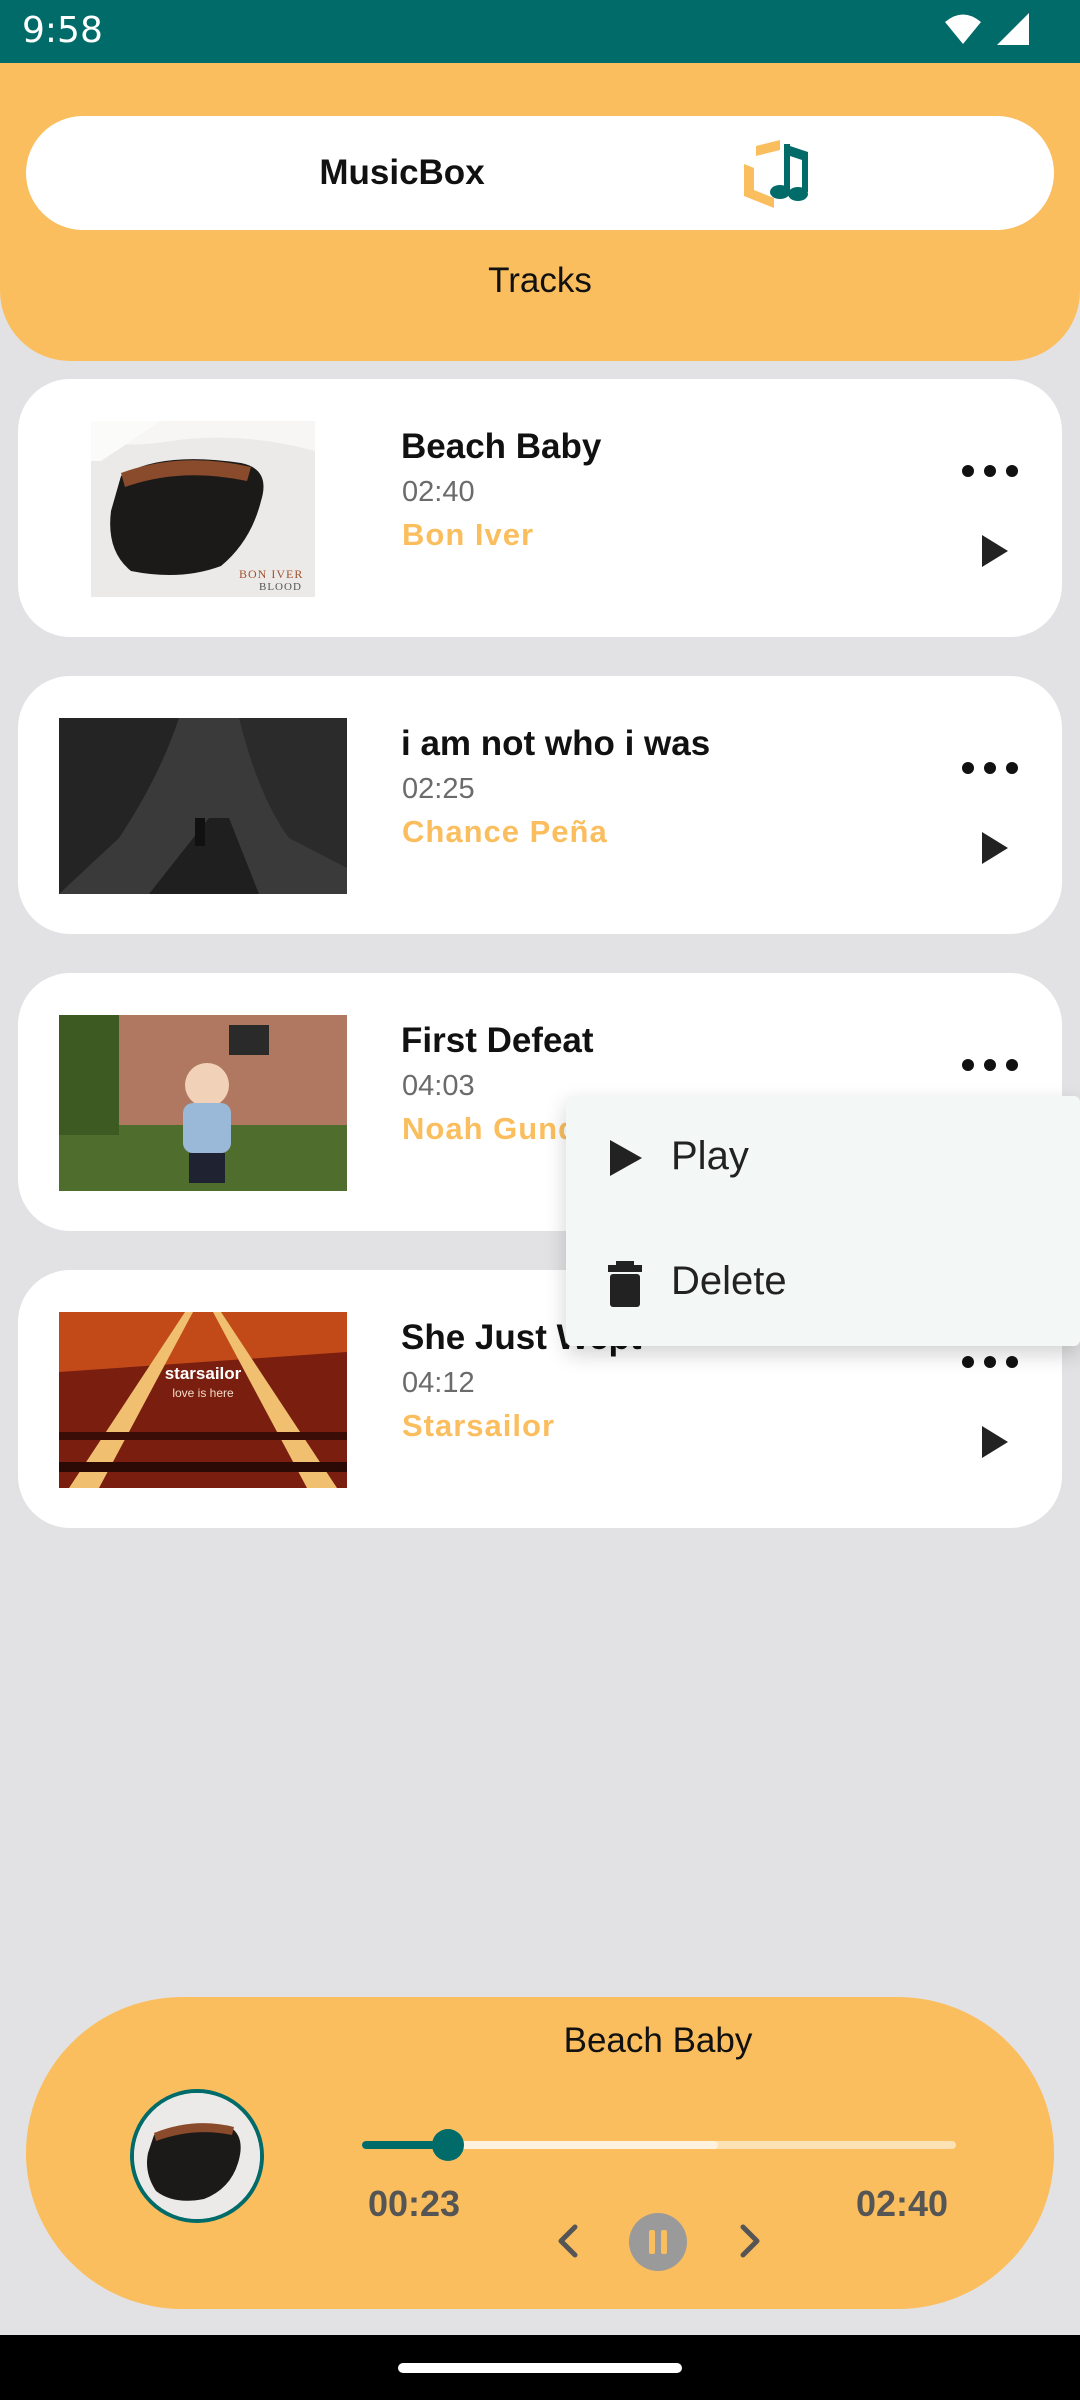  What do you see at coordinates (402, 172) in the screenshot?
I see `app-title: MusicBox` at bounding box center [402, 172].